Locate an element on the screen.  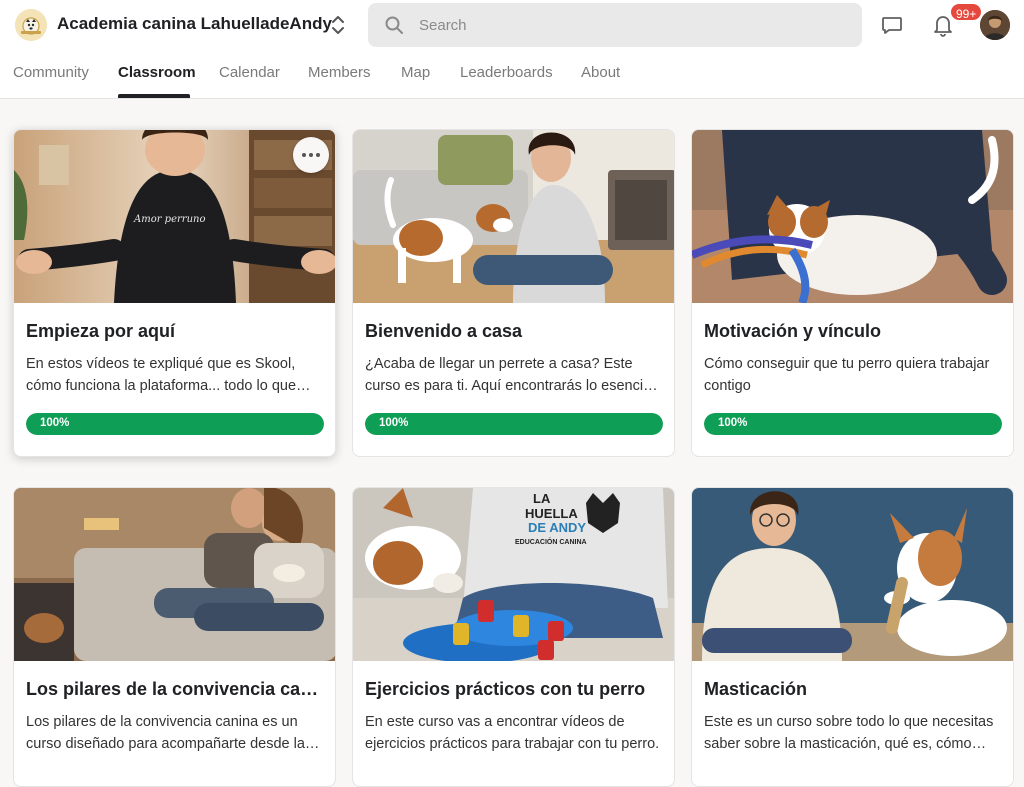
tab-members: Members is located at coordinates (339, 72).